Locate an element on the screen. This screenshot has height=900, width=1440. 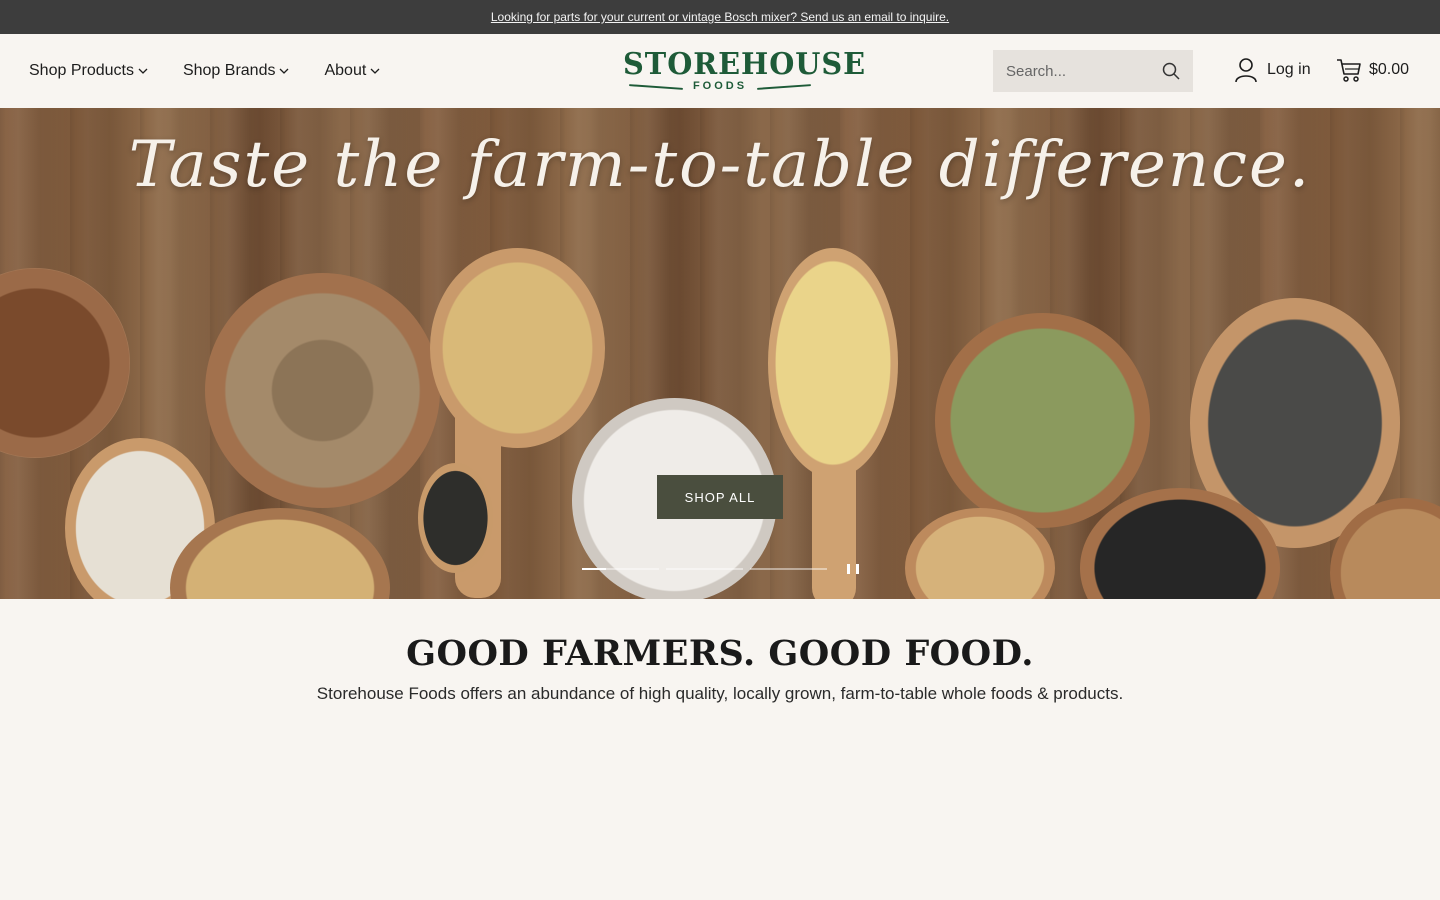
nav-shop-products: Shop Products is located at coordinates (88, 71).